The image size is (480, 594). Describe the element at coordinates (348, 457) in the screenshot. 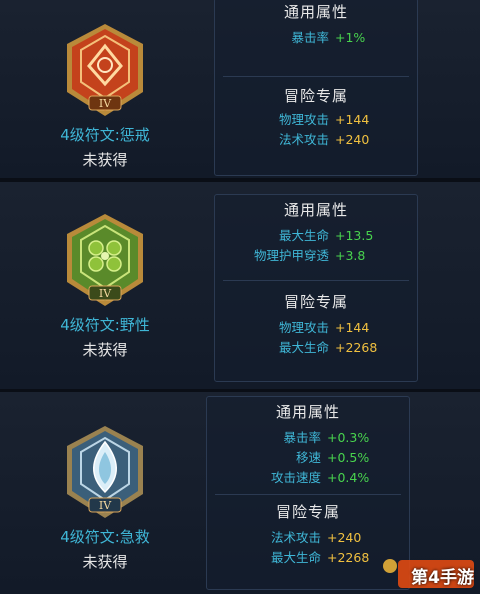

I see `attr-value: +0.5%` at that location.